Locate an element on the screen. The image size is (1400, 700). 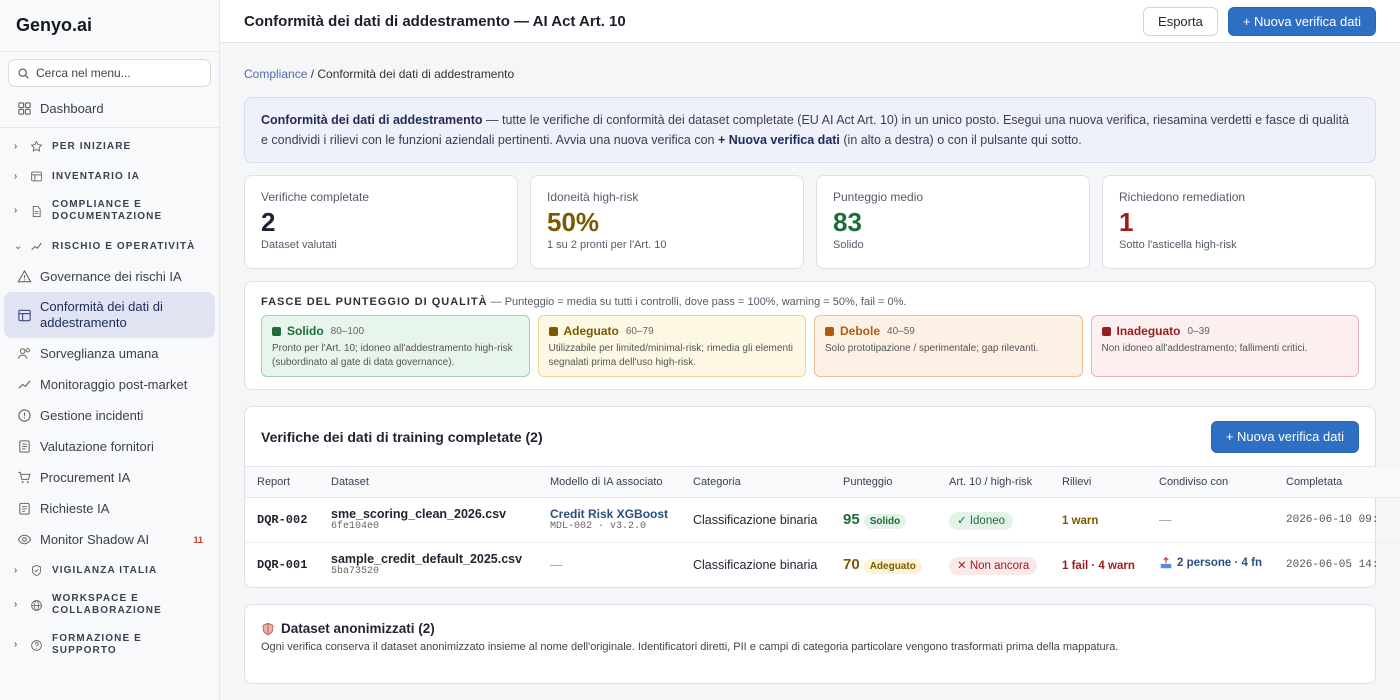
column-header: Report is located at coordinates (282, 482).